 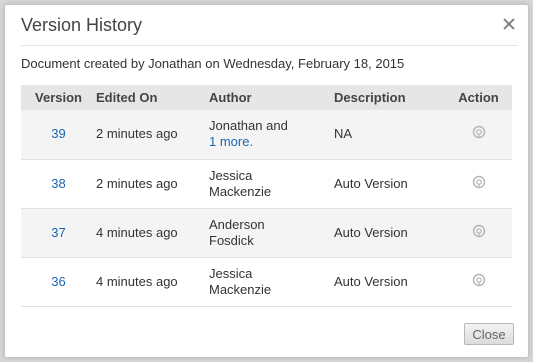 What do you see at coordinates (489, 334) in the screenshot?
I see `close-button: Close` at bounding box center [489, 334].